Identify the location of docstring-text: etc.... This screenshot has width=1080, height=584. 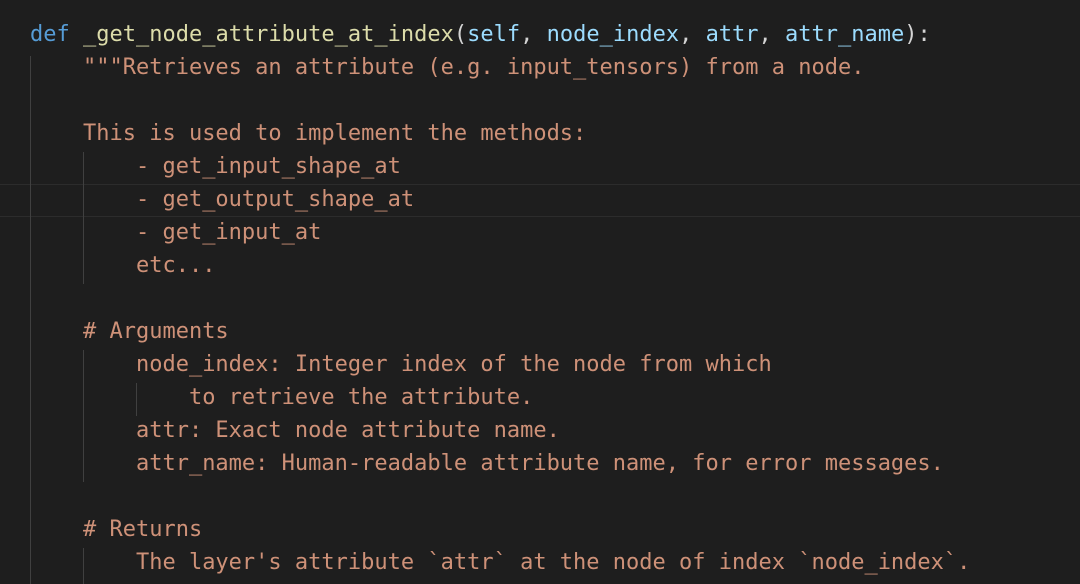
(149, 265).